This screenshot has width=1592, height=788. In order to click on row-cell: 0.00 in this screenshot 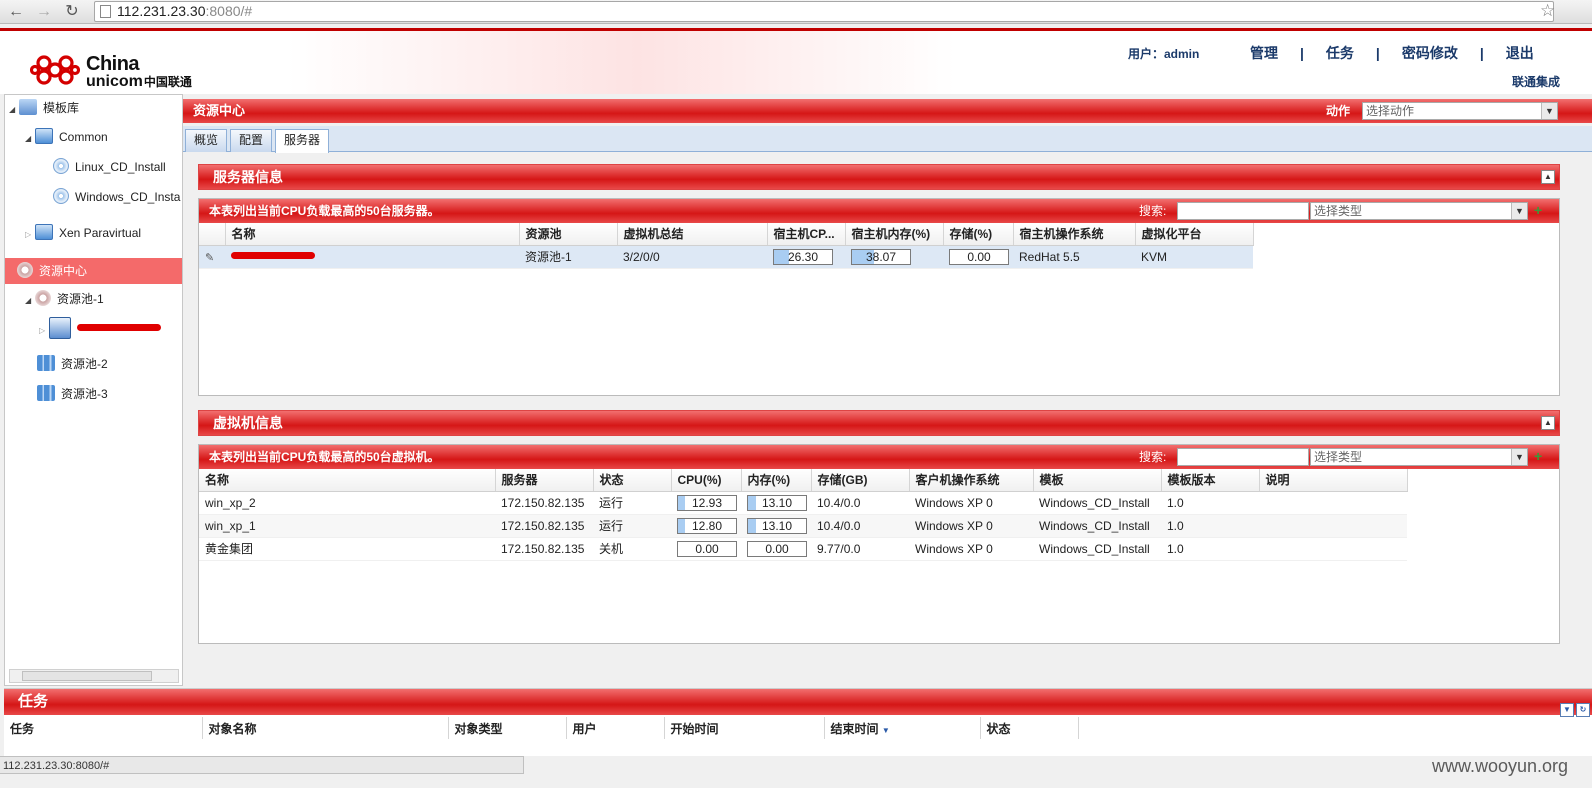, I will do `click(706, 549)`.